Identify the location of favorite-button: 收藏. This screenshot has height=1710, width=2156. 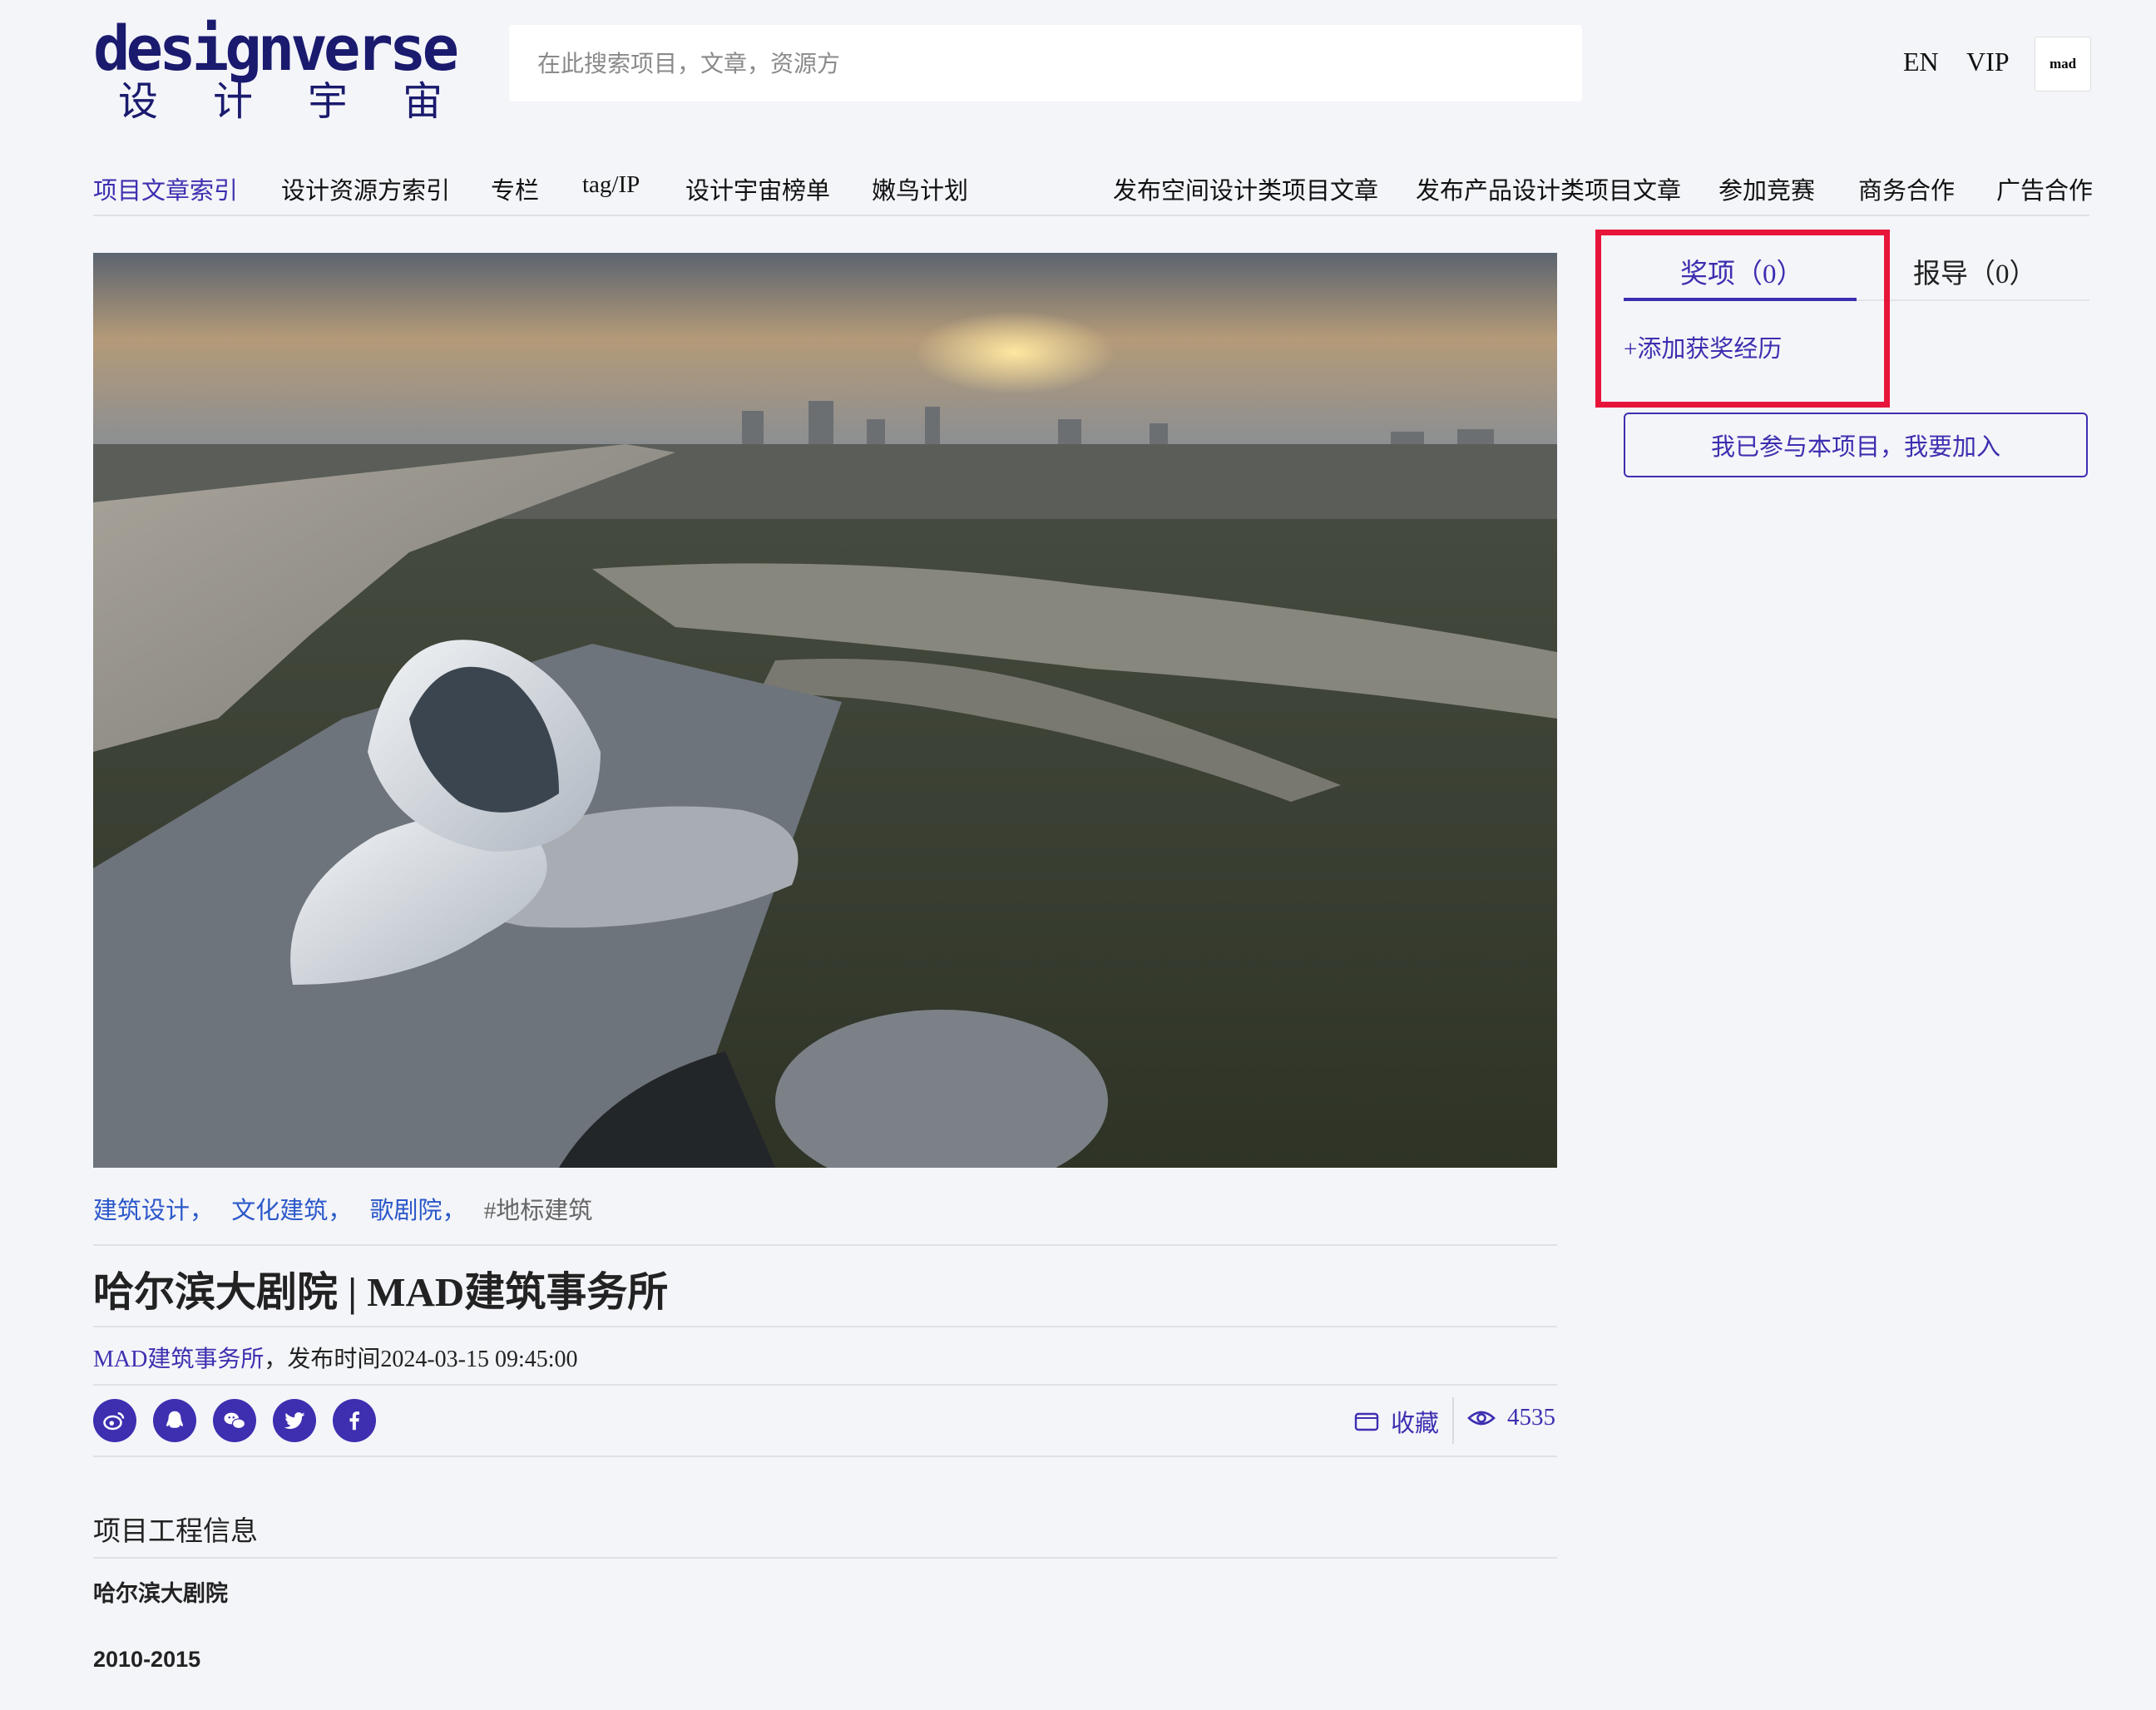
(1397, 1422).